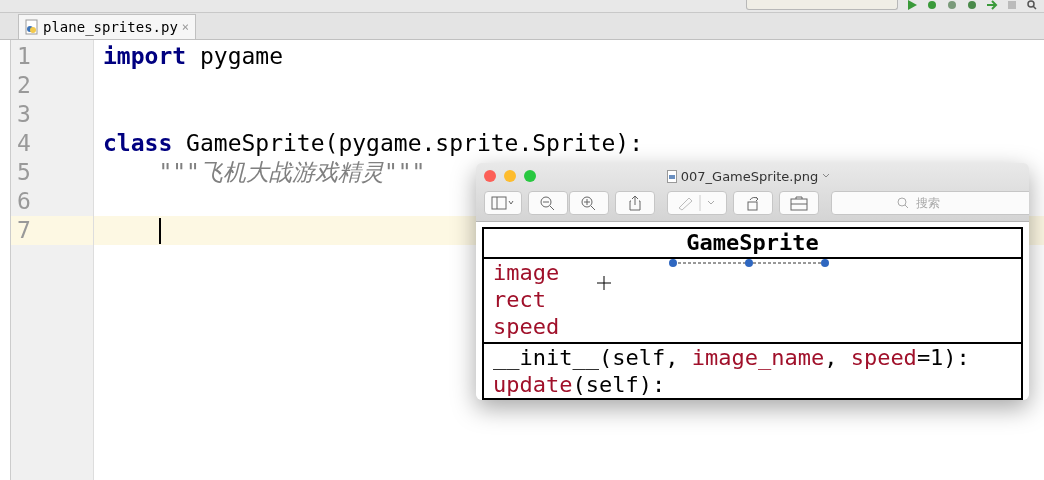 The height and width of the screenshot is (480, 1044). I want to click on rotate-button, so click(753, 203).